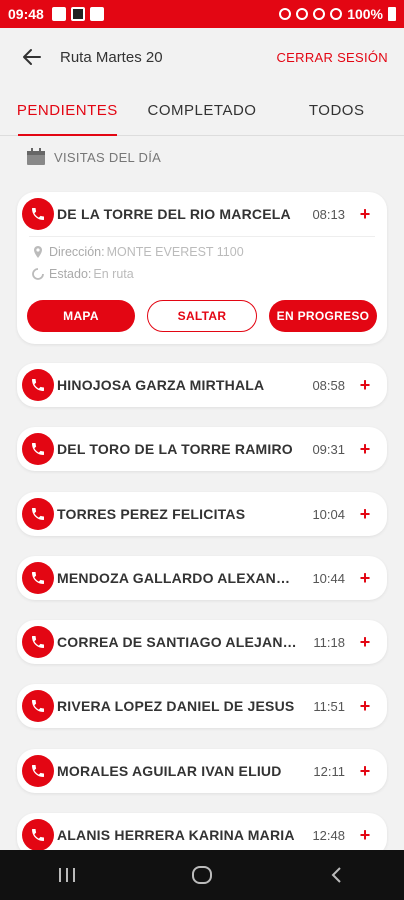  I want to click on visit-card: DEL TORO DE LA TORRE RAMIRO 09:31 +, so click(202, 449).